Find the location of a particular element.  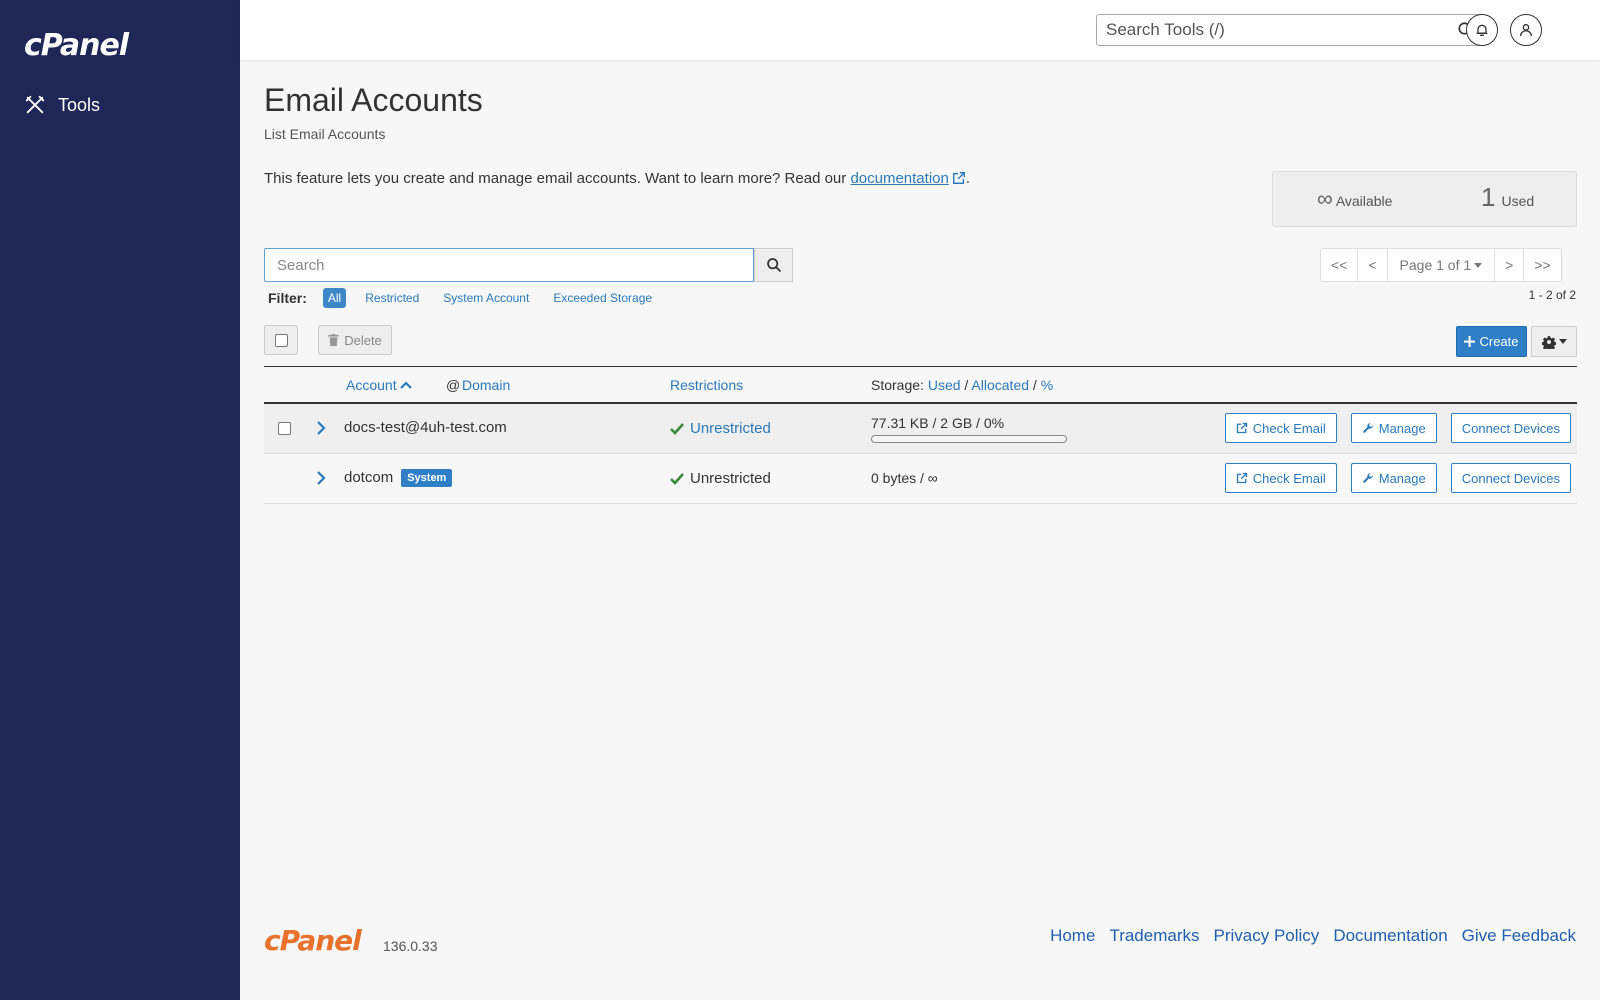

footer-link-trademarks: Trademarks is located at coordinates (1154, 936).